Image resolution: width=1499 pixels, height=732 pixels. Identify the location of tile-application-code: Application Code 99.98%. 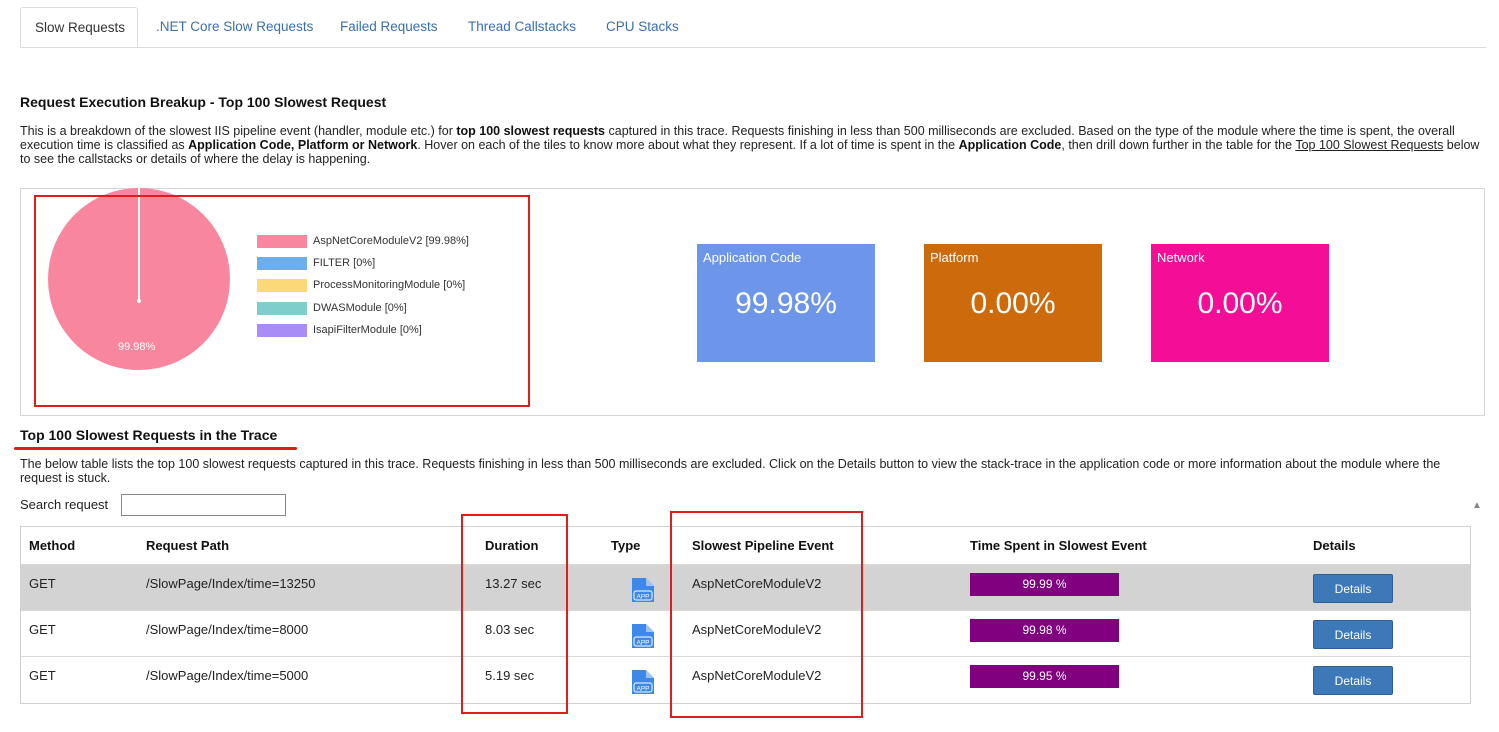
(786, 303).